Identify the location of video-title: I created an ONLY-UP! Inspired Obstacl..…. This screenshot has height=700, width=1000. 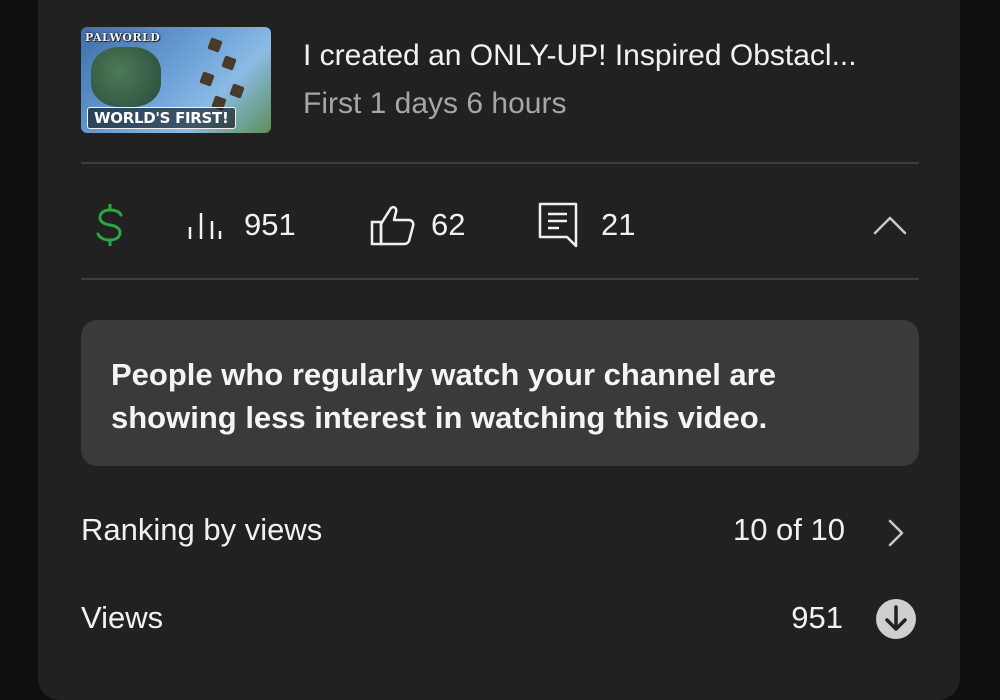
(580, 56).